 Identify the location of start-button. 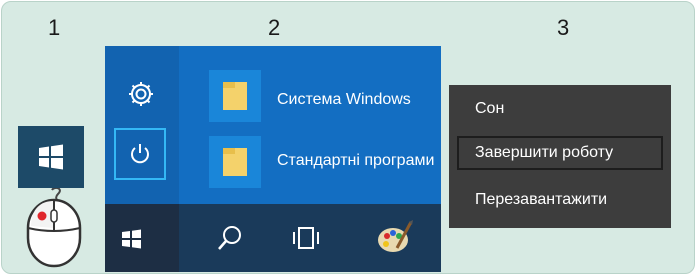
(51, 157).